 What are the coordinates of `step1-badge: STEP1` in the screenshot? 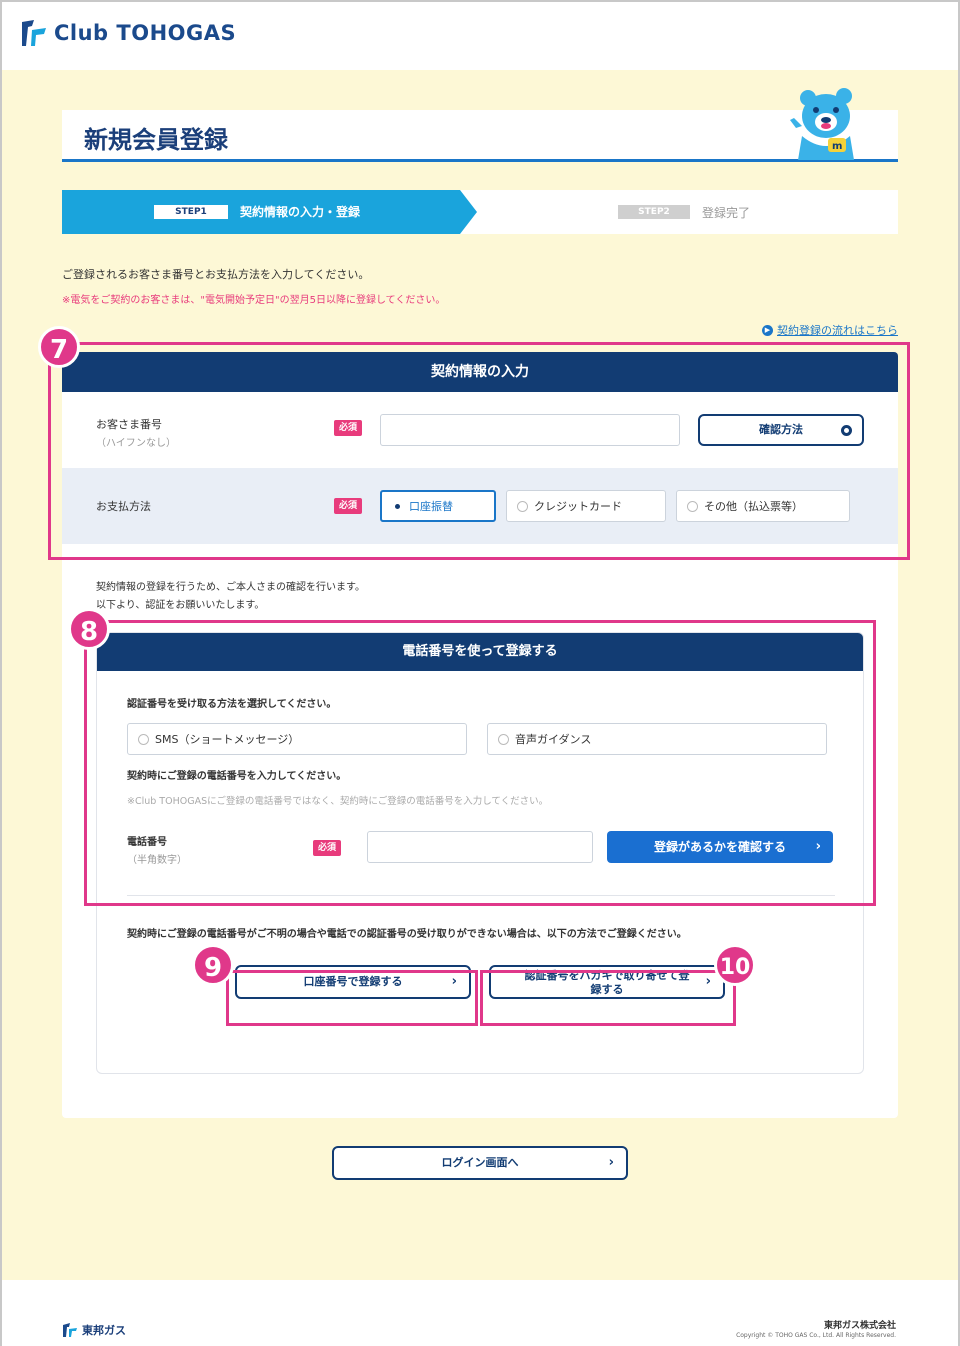 It's located at (191, 212).